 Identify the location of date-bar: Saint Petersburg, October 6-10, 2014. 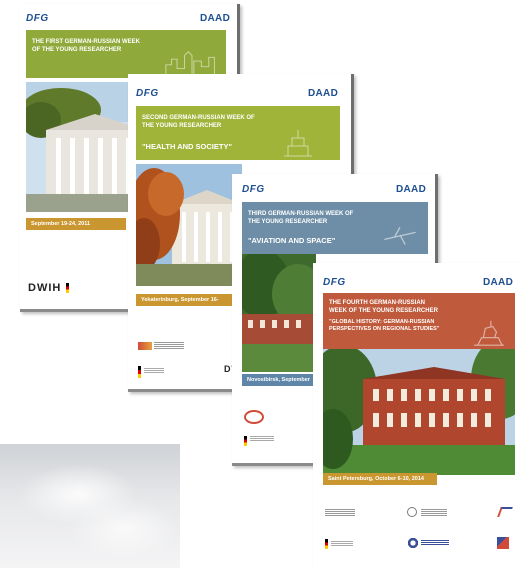
(380, 479).